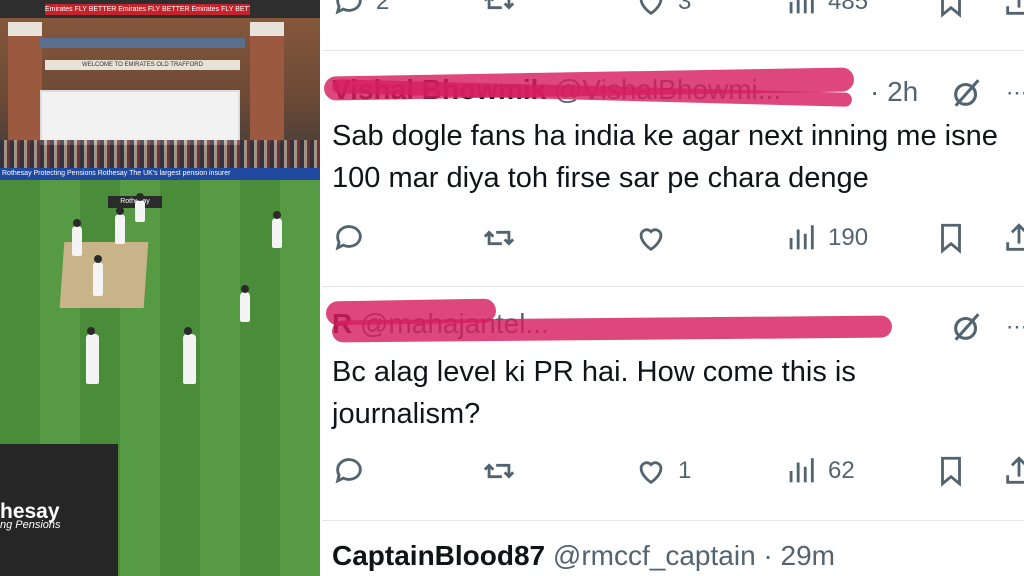 This screenshot has width=1024, height=576. I want to click on like-button, so click(651, 238).